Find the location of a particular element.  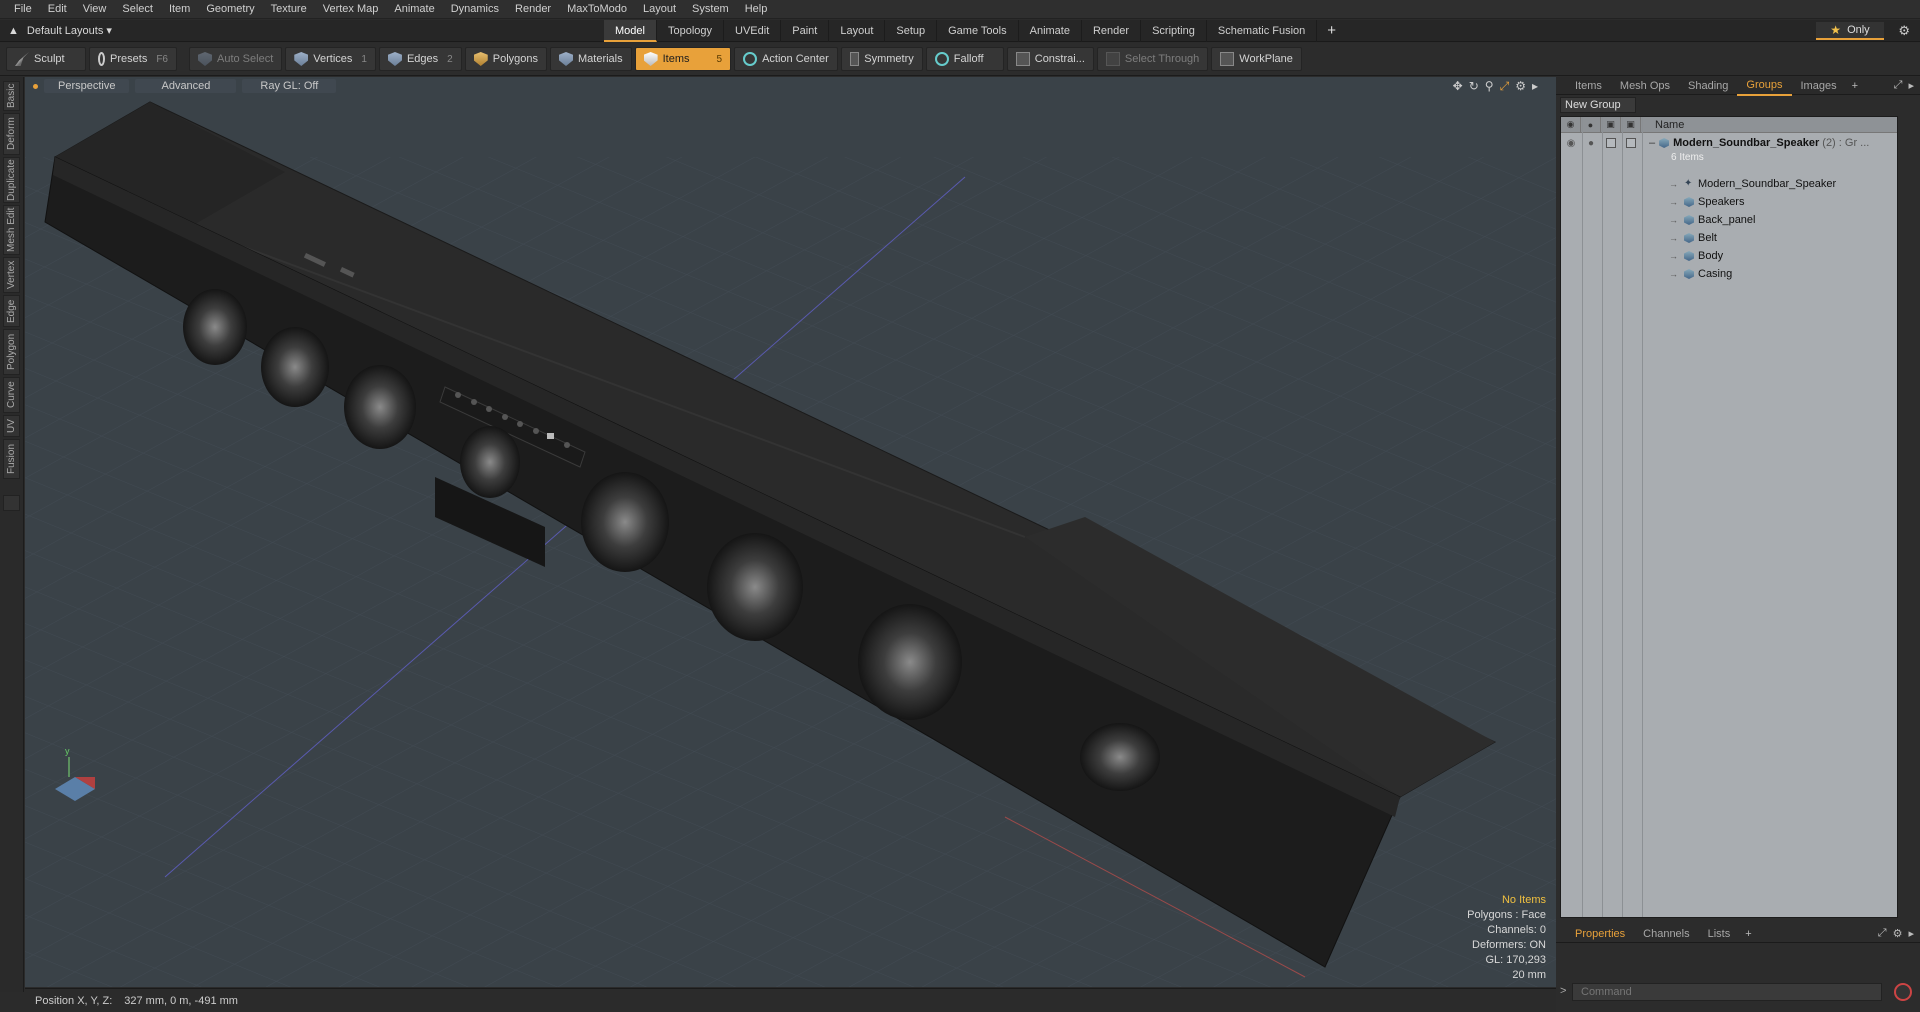

group-child-row: → Body is located at coordinates (1729, 256).